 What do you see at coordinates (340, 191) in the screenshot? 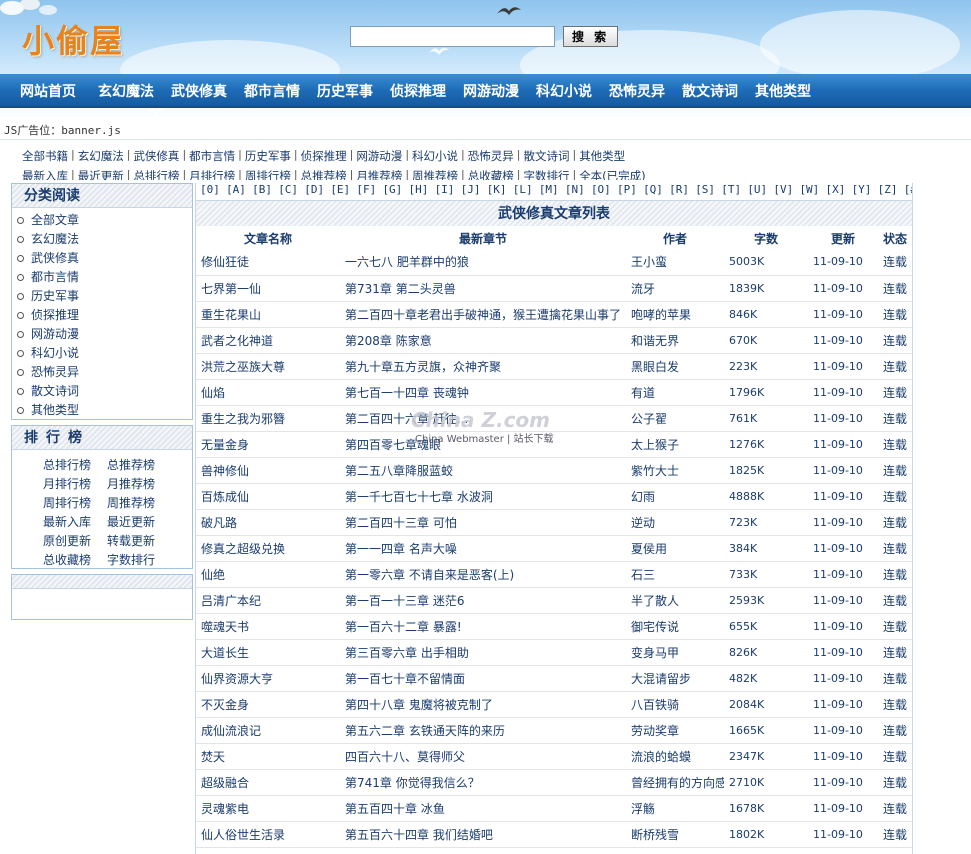
I see `letter-link: [E]` at bounding box center [340, 191].